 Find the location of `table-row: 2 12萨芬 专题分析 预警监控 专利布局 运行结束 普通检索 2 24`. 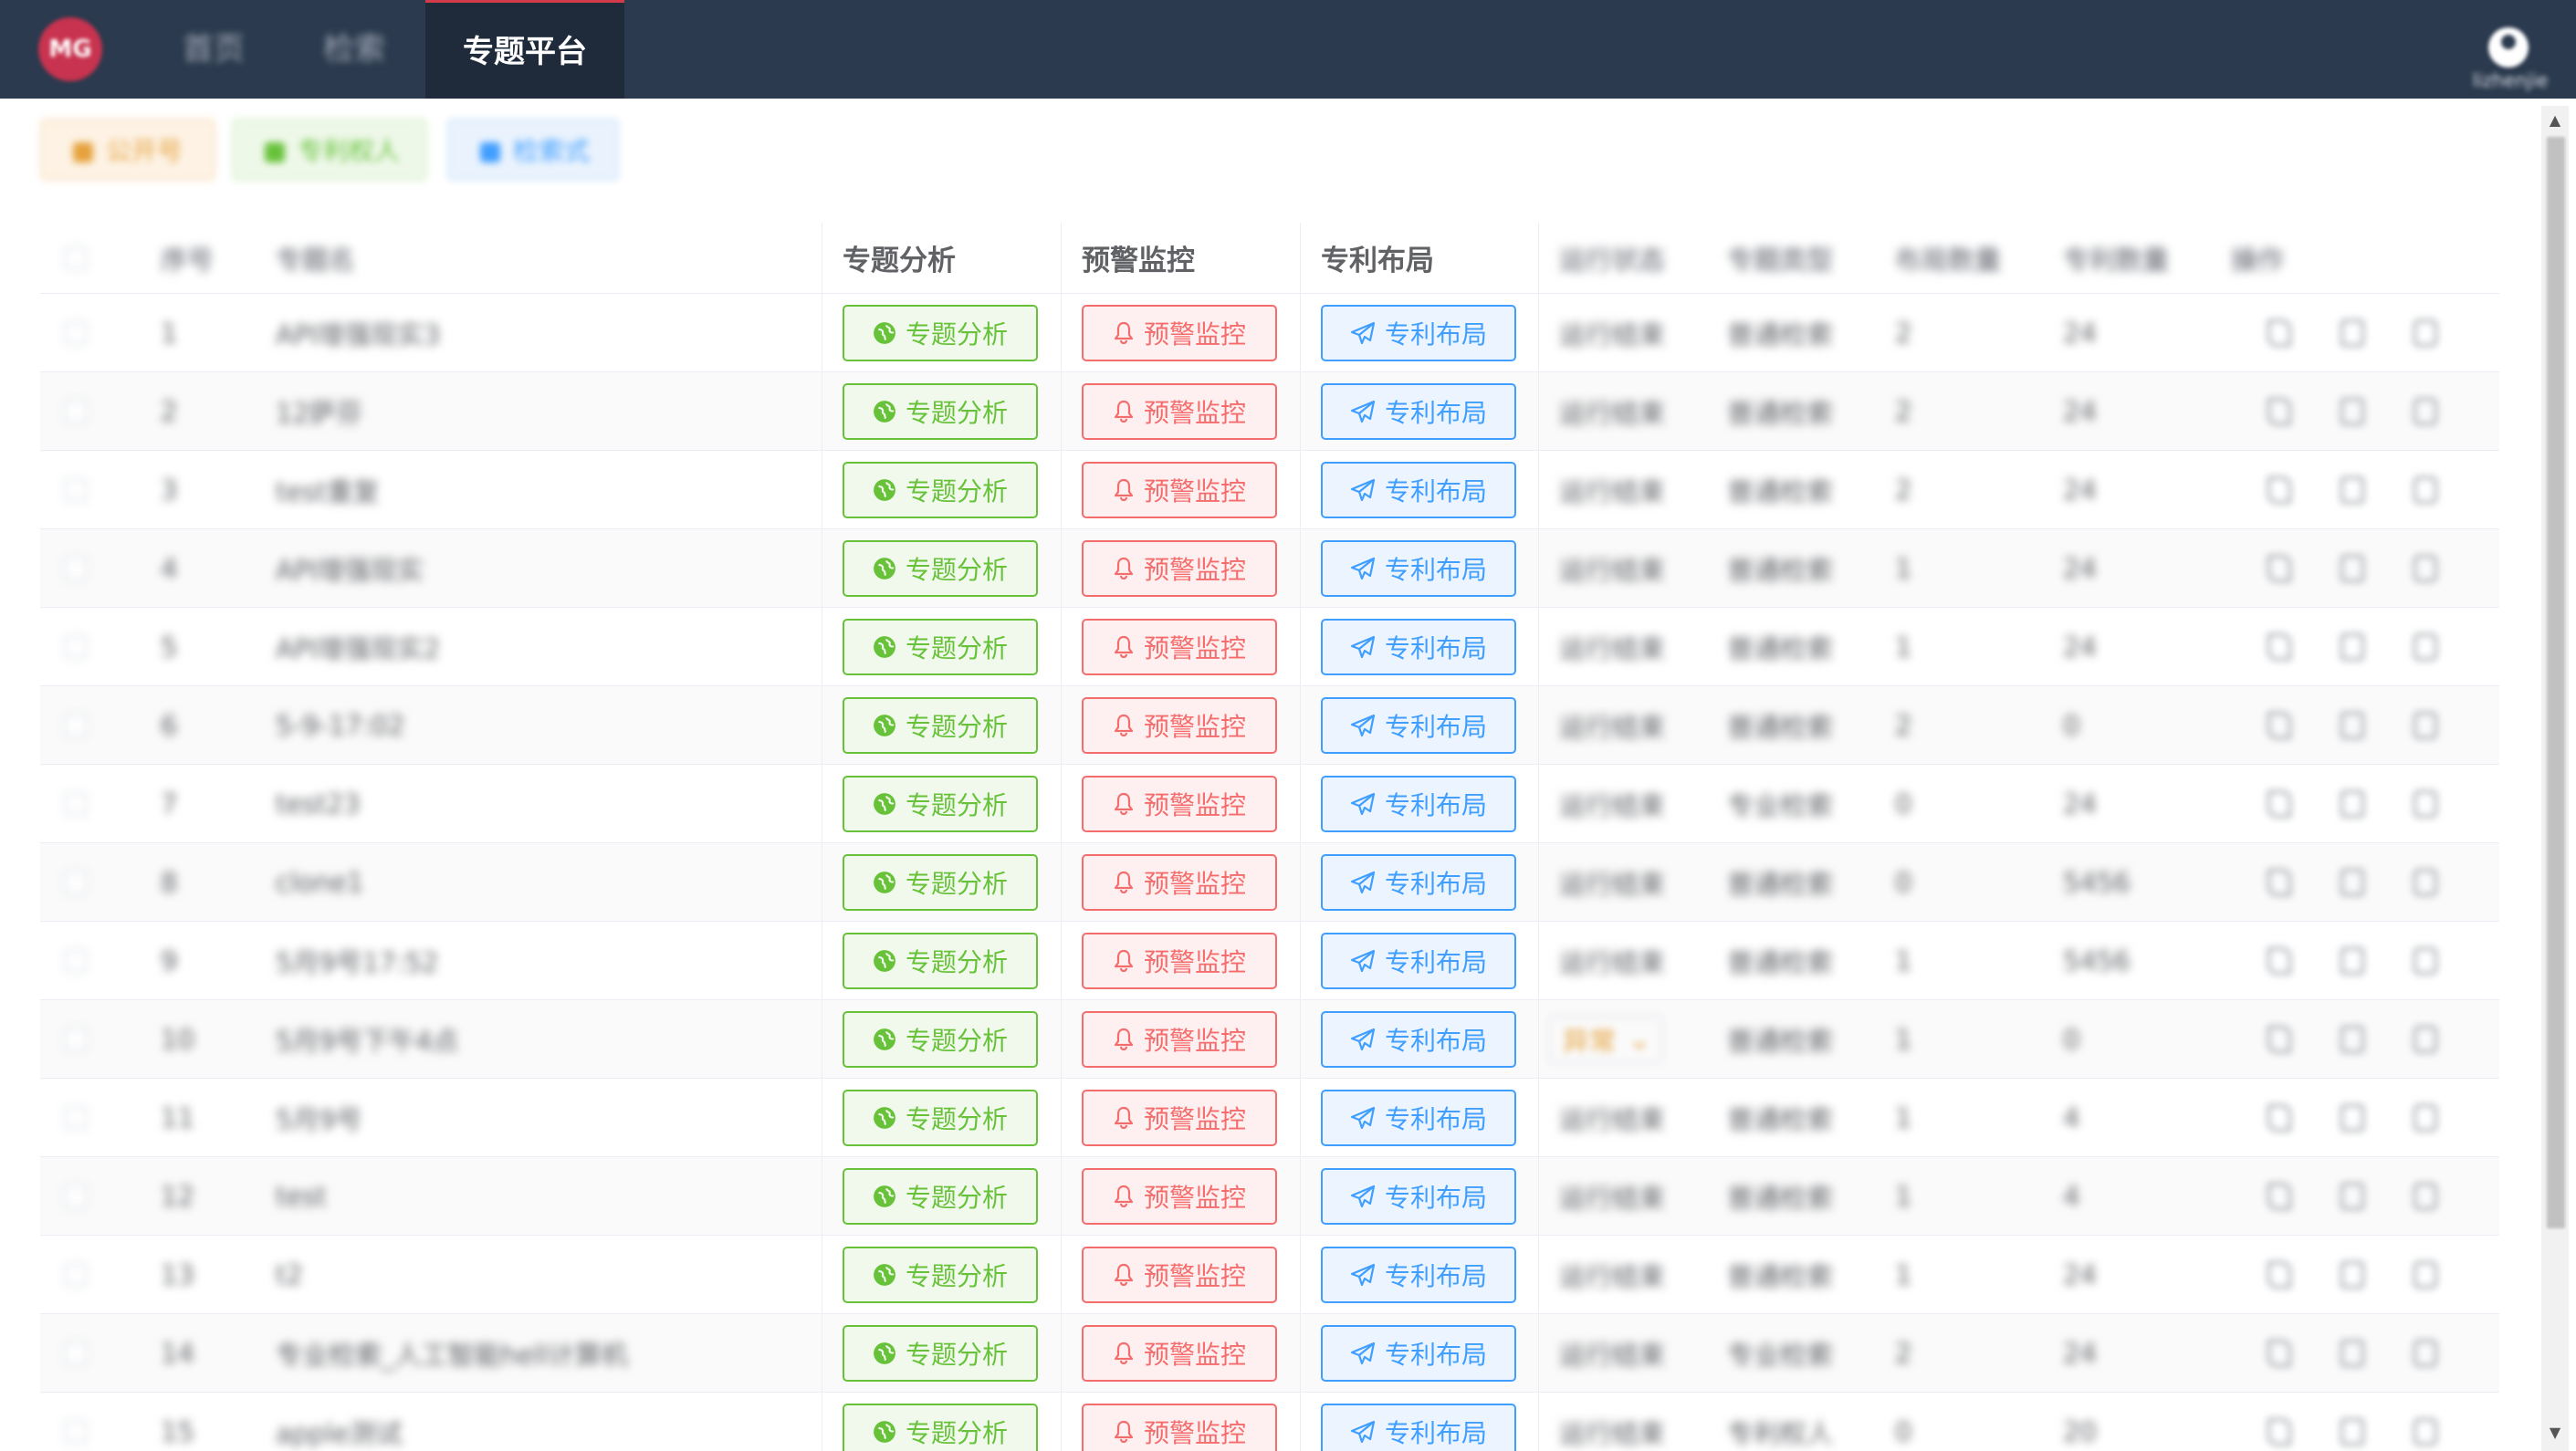

table-row: 2 12萨芬 专题分析 预警监控 专利布局 运行结束 普通检索 2 24 is located at coordinates (1270, 411).